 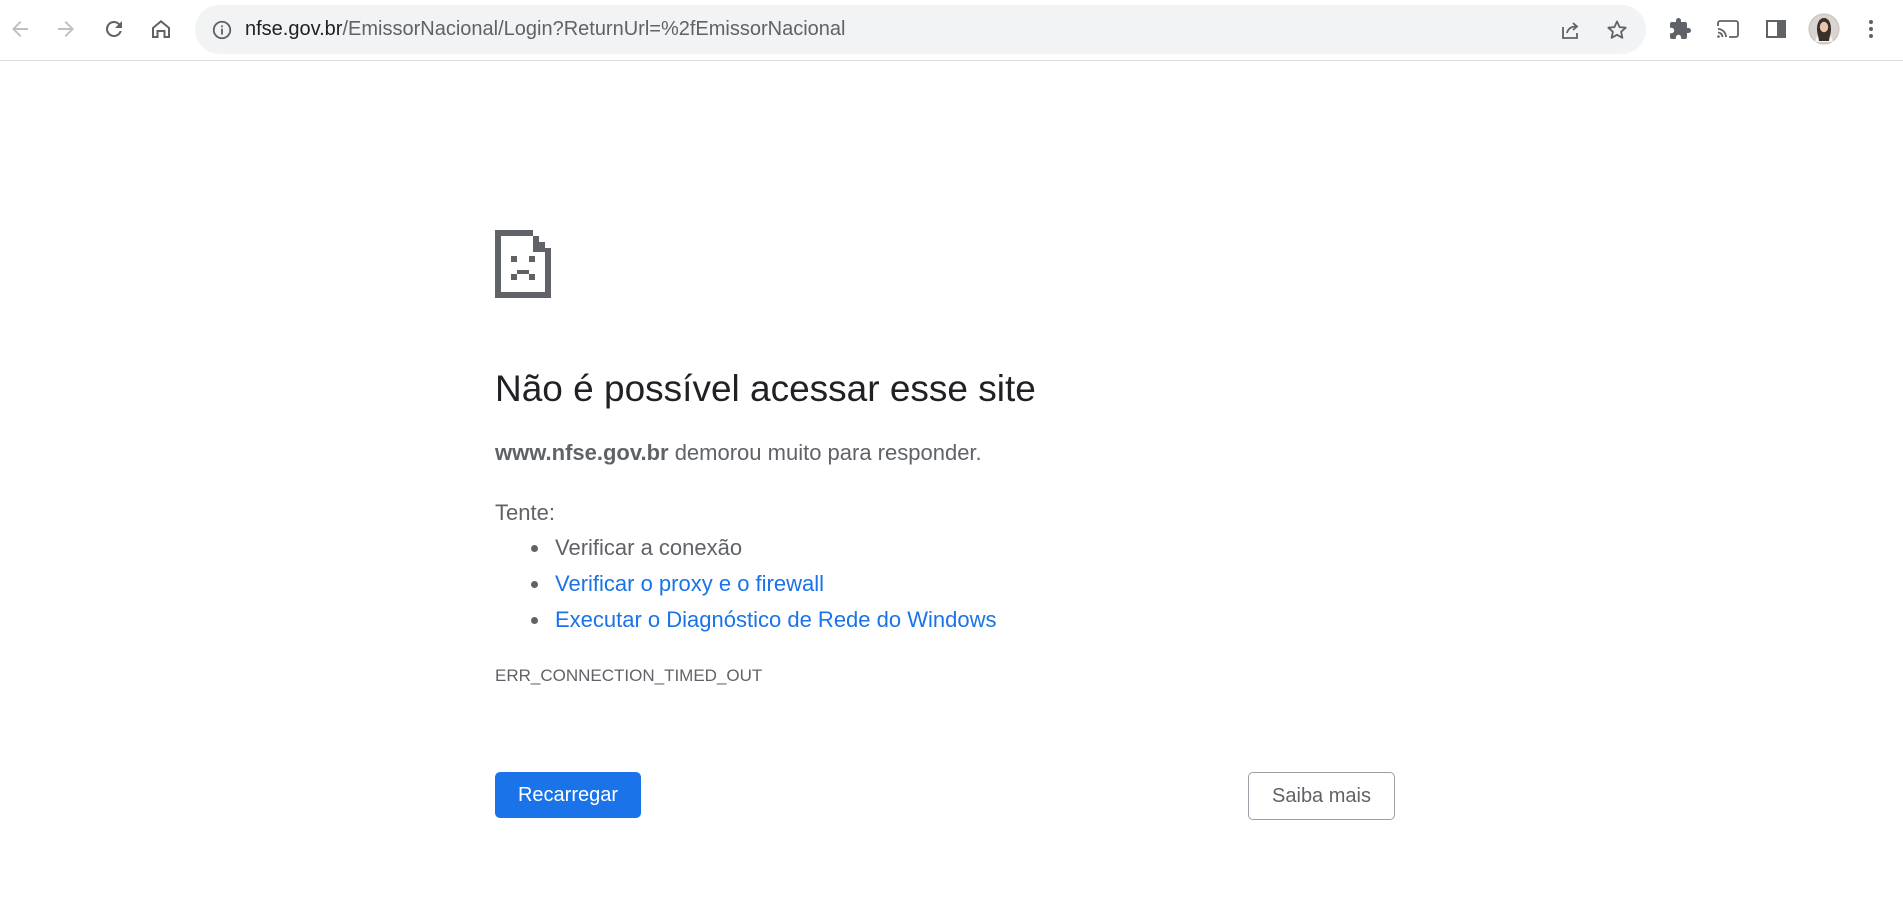 What do you see at coordinates (825, 452) in the screenshot?
I see `error-summary-text: demorou muito para responder.` at bounding box center [825, 452].